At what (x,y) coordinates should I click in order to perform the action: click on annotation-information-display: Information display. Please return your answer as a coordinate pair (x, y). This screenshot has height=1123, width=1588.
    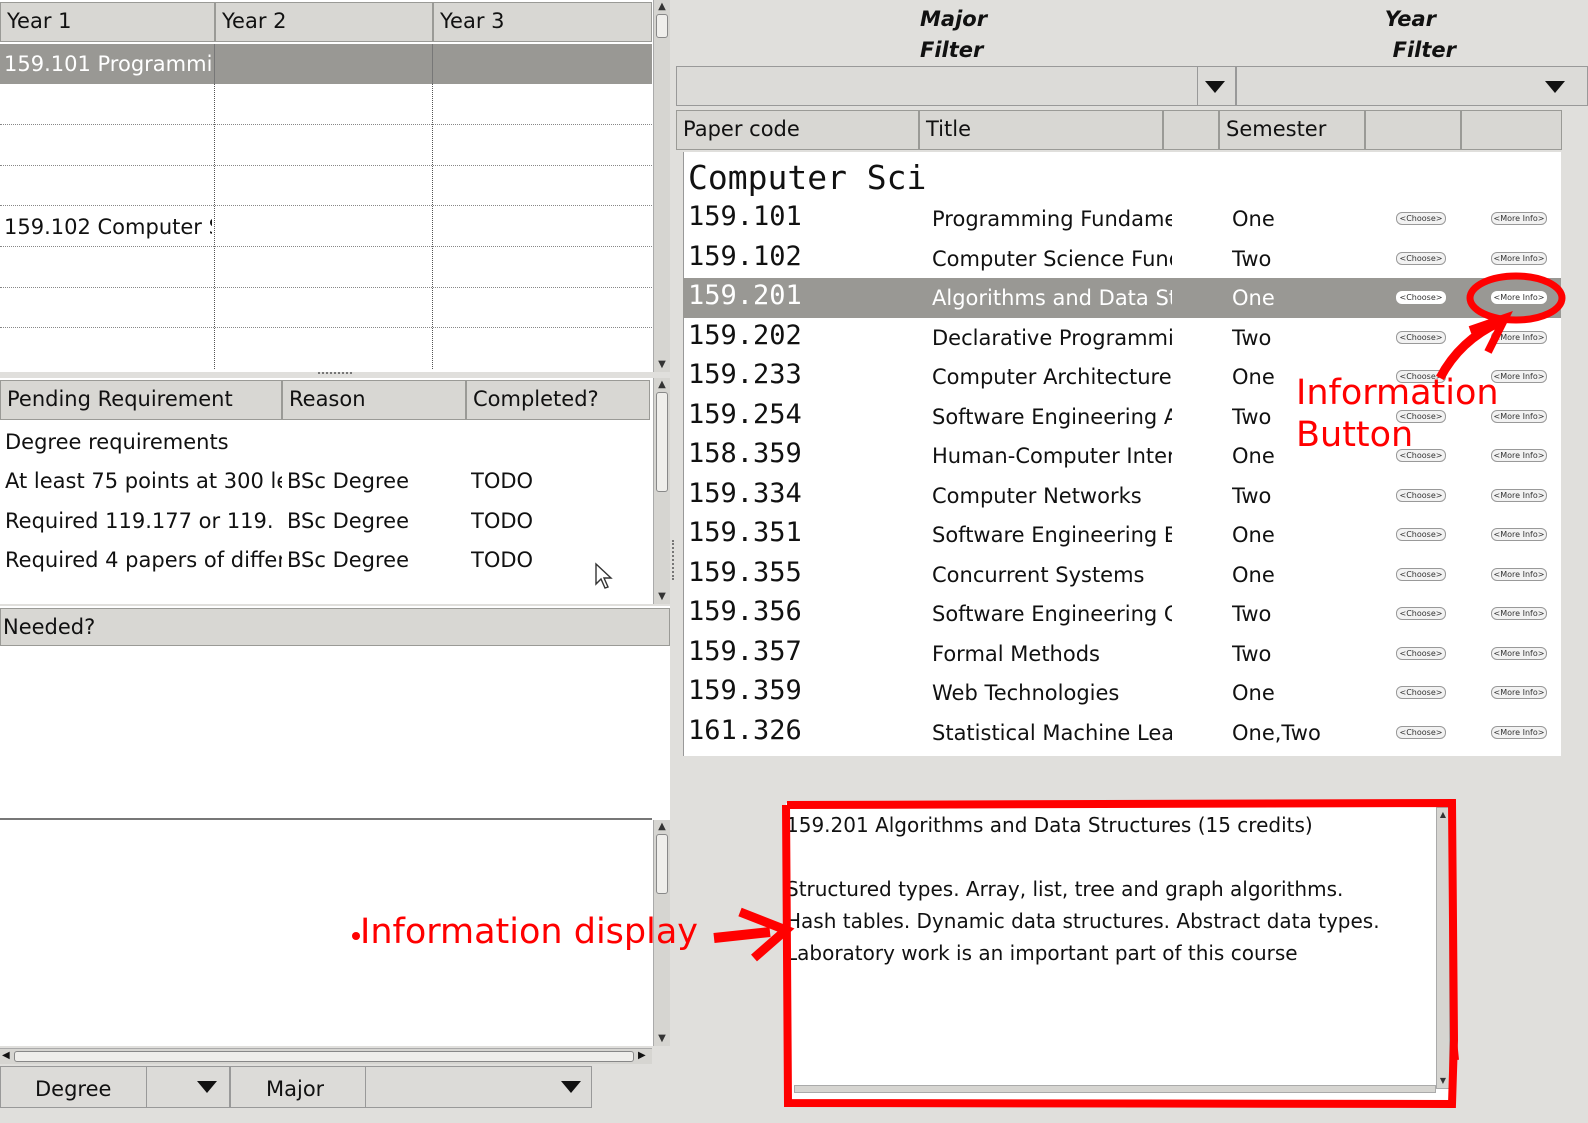
    Looking at the image, I should click on (529, 932).